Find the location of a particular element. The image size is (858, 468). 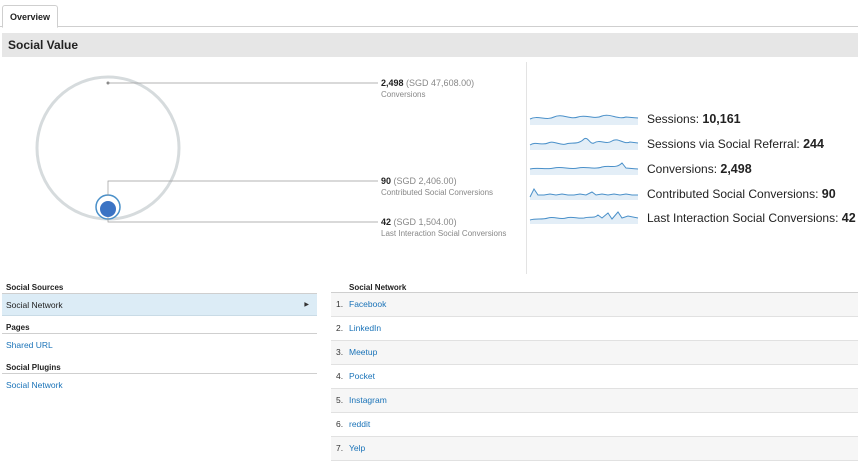

row-number: 3. is located at coordinates (340, 352).